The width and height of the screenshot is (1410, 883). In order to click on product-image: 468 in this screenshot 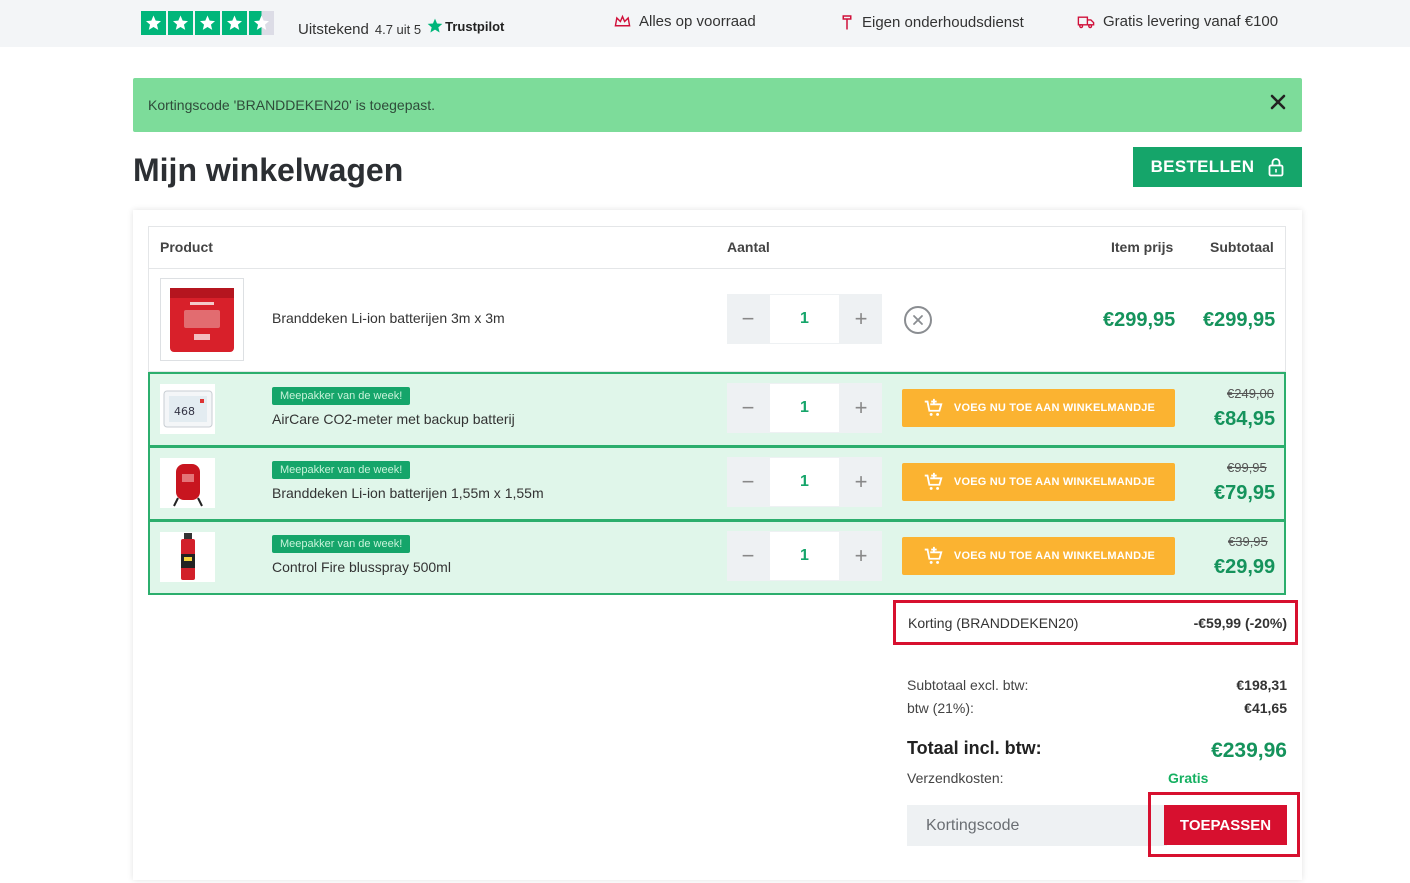, I will do `click(187, 409)`.